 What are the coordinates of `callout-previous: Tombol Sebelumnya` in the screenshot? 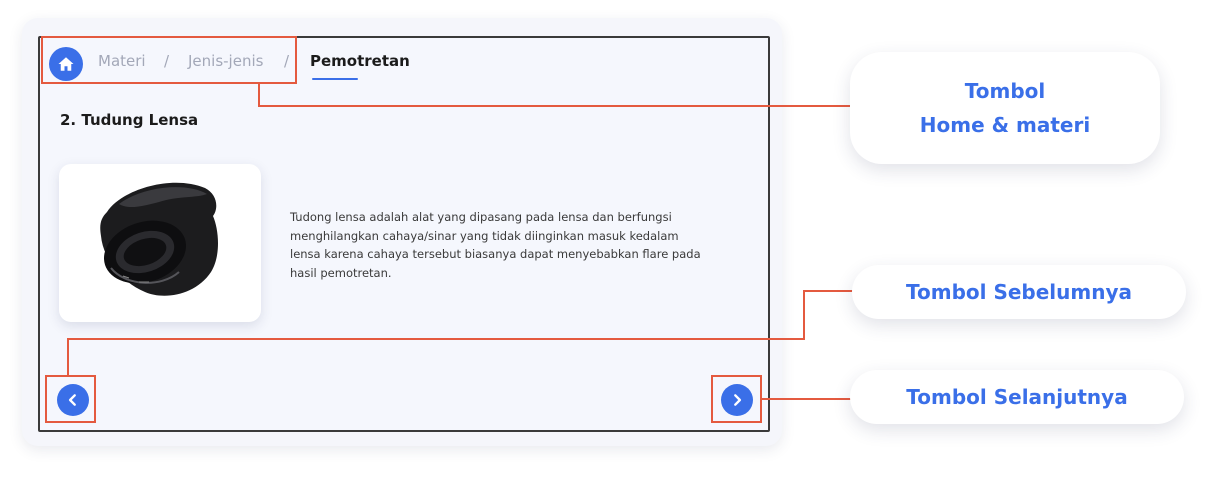 It's located at (1019, 292).